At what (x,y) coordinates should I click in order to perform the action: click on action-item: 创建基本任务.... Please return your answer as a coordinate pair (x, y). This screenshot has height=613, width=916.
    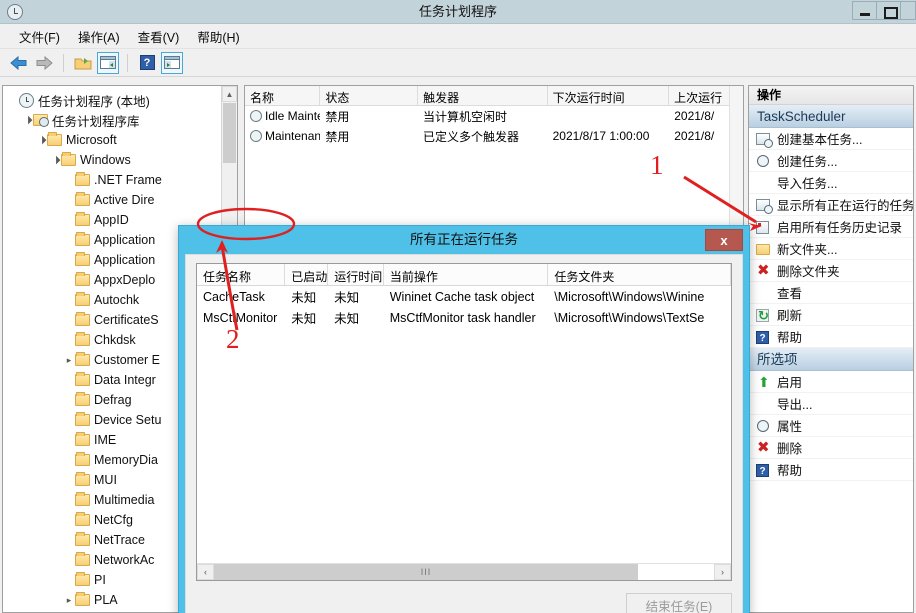
    Looking at the image, I should click on (831, 139).